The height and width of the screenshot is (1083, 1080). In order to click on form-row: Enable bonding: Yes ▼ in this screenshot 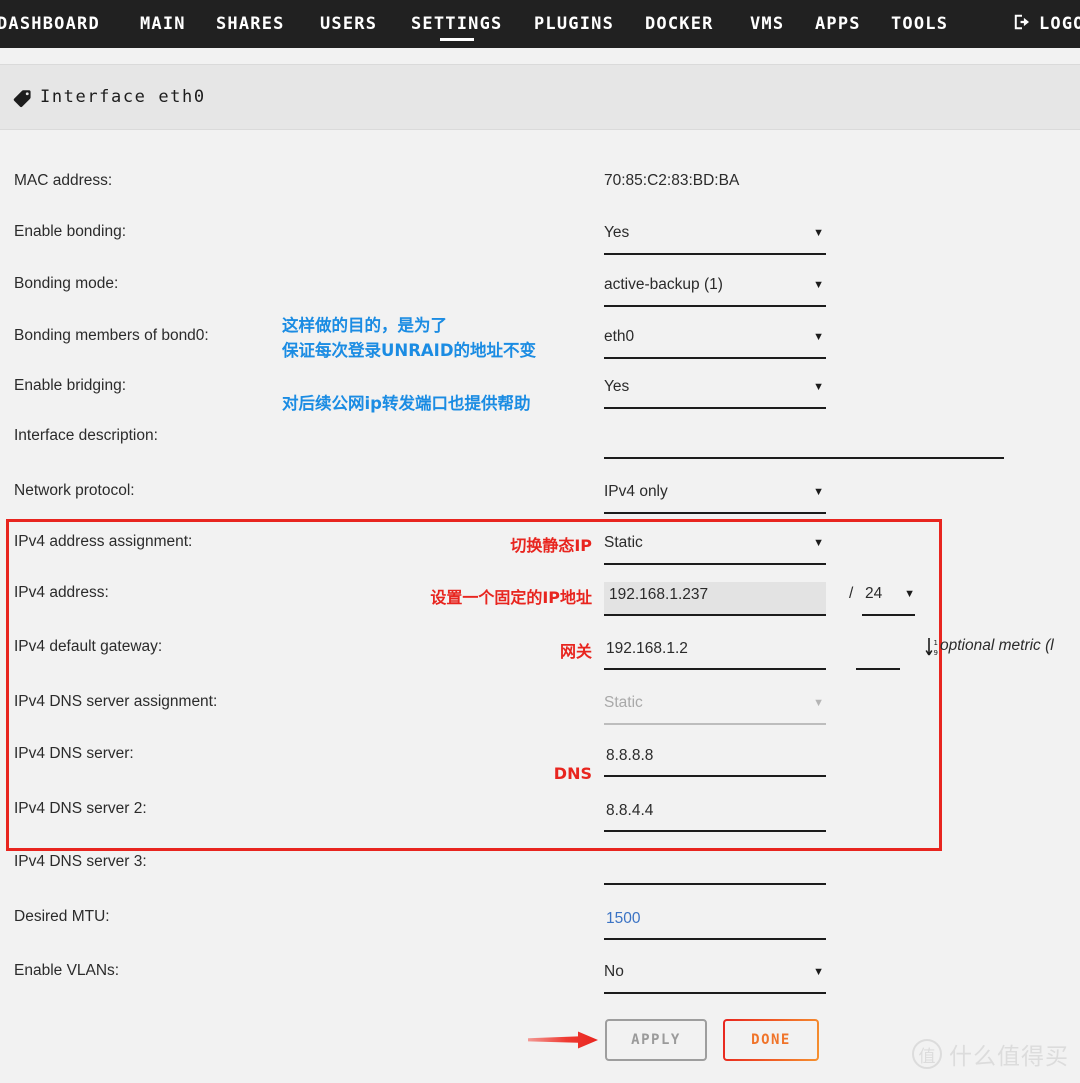, I will do `click(540, 241)`.